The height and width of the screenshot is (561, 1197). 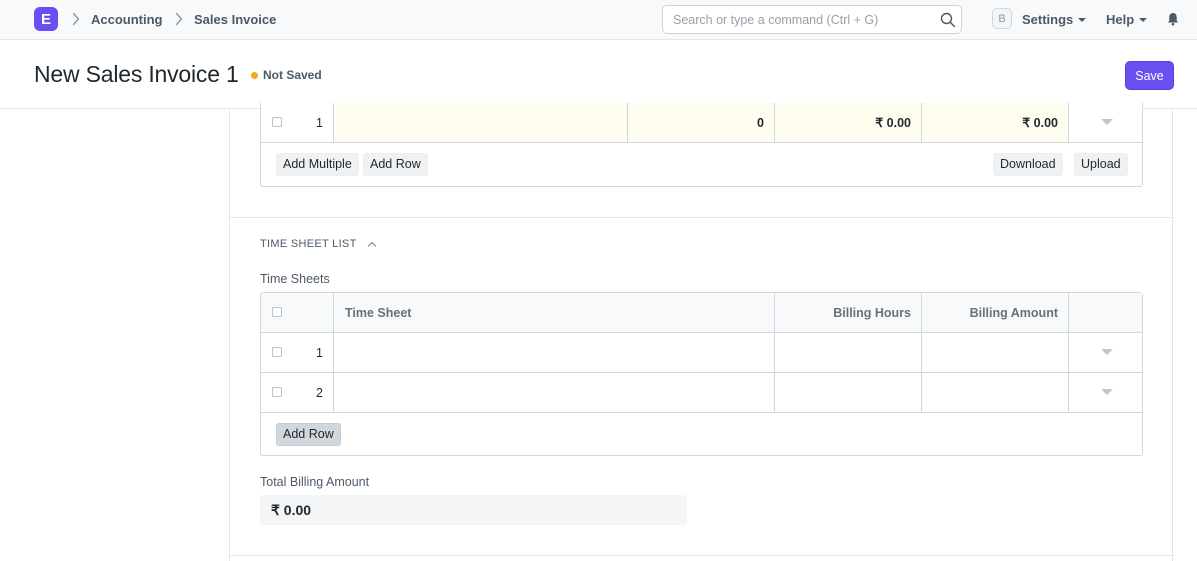 What do you see at coordinates (319, 392) in the screenshot?
I see `row-index: 2` at bounding box center [319, 392].